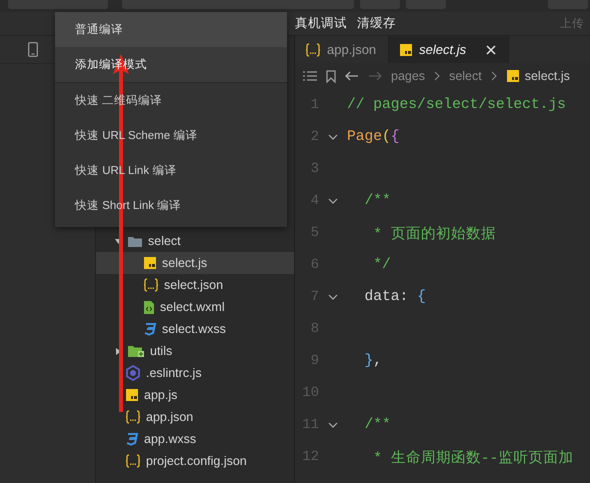 This screenshot has width=590, height=483. I want to click on tree-item: project.config.json, so click(195, 461).